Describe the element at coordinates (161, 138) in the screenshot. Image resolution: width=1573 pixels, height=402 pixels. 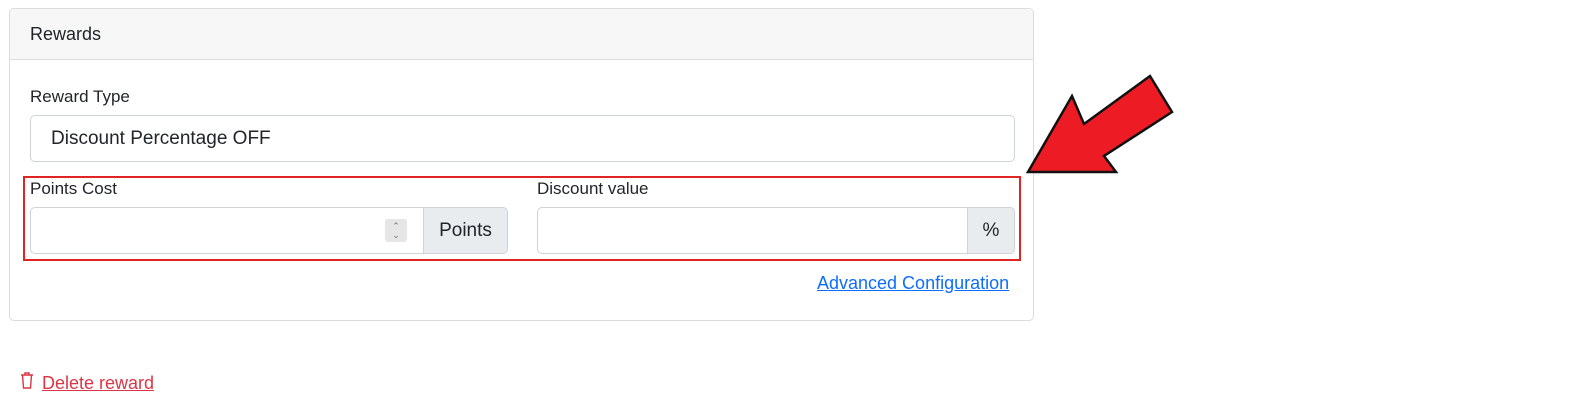
I see `reward-type-selected-value: Discount Percentage OFF` at that location.